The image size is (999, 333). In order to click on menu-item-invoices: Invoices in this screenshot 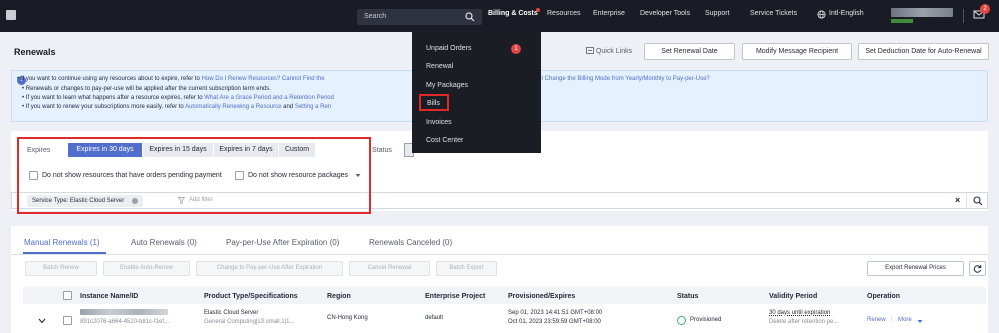, I will do `click(439, 122)`.